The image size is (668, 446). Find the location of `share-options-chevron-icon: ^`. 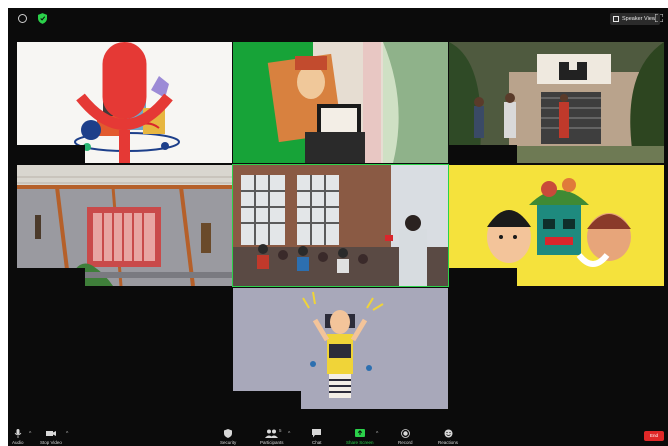

share-options-chevron-icon: ^ is located at coordinates (377, 434).